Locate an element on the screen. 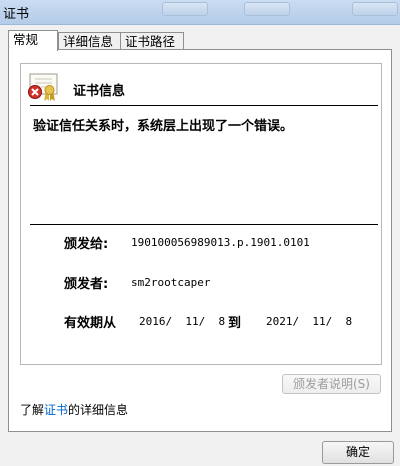  issued-by-value: sm2rootcaper is located at coordinates (171, 282).